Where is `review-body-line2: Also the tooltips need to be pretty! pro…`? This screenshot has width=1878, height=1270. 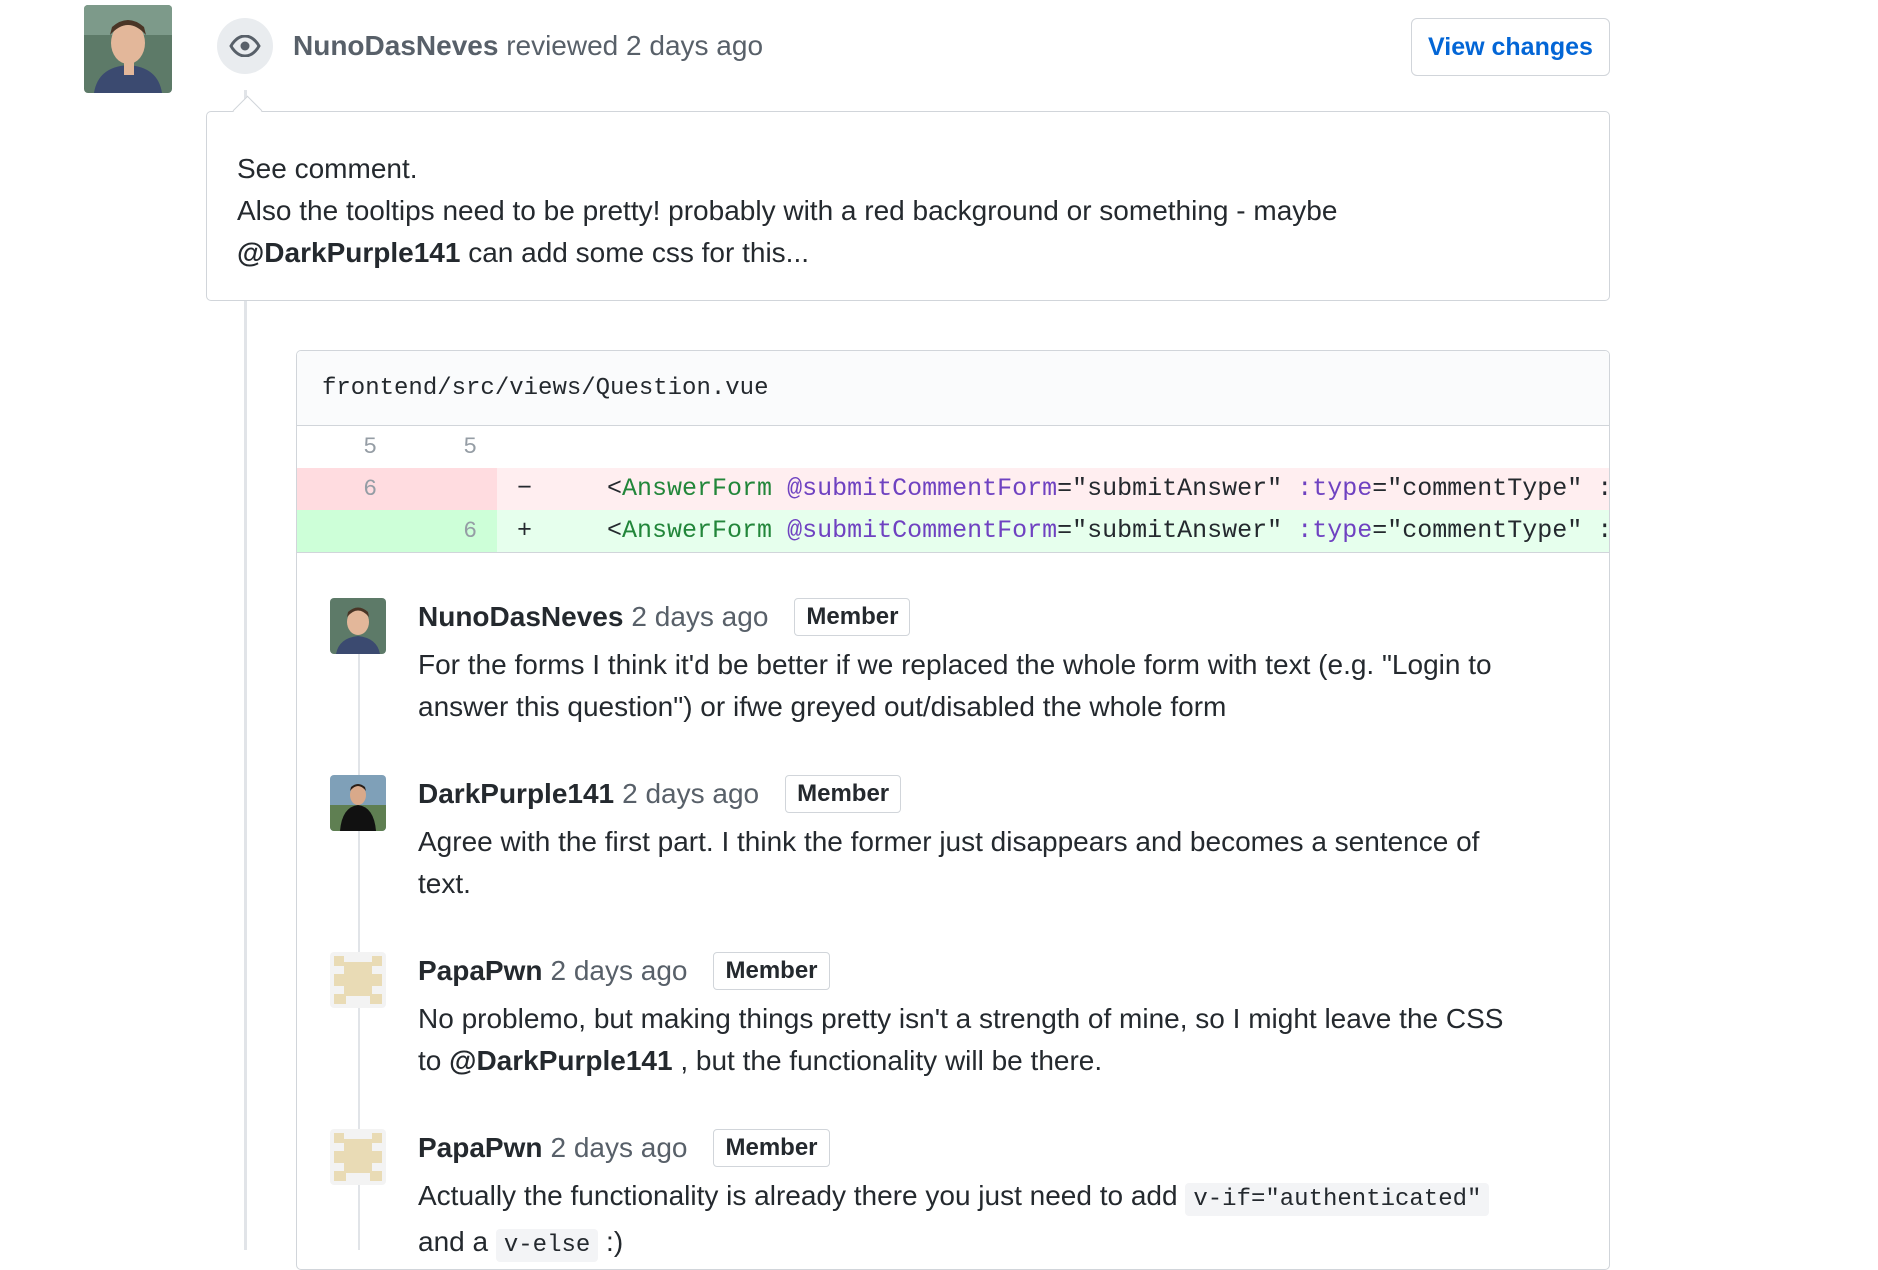
review-body-line2: Also the tooltips need to be pretty! pro… is located at coordinates (787, 210).